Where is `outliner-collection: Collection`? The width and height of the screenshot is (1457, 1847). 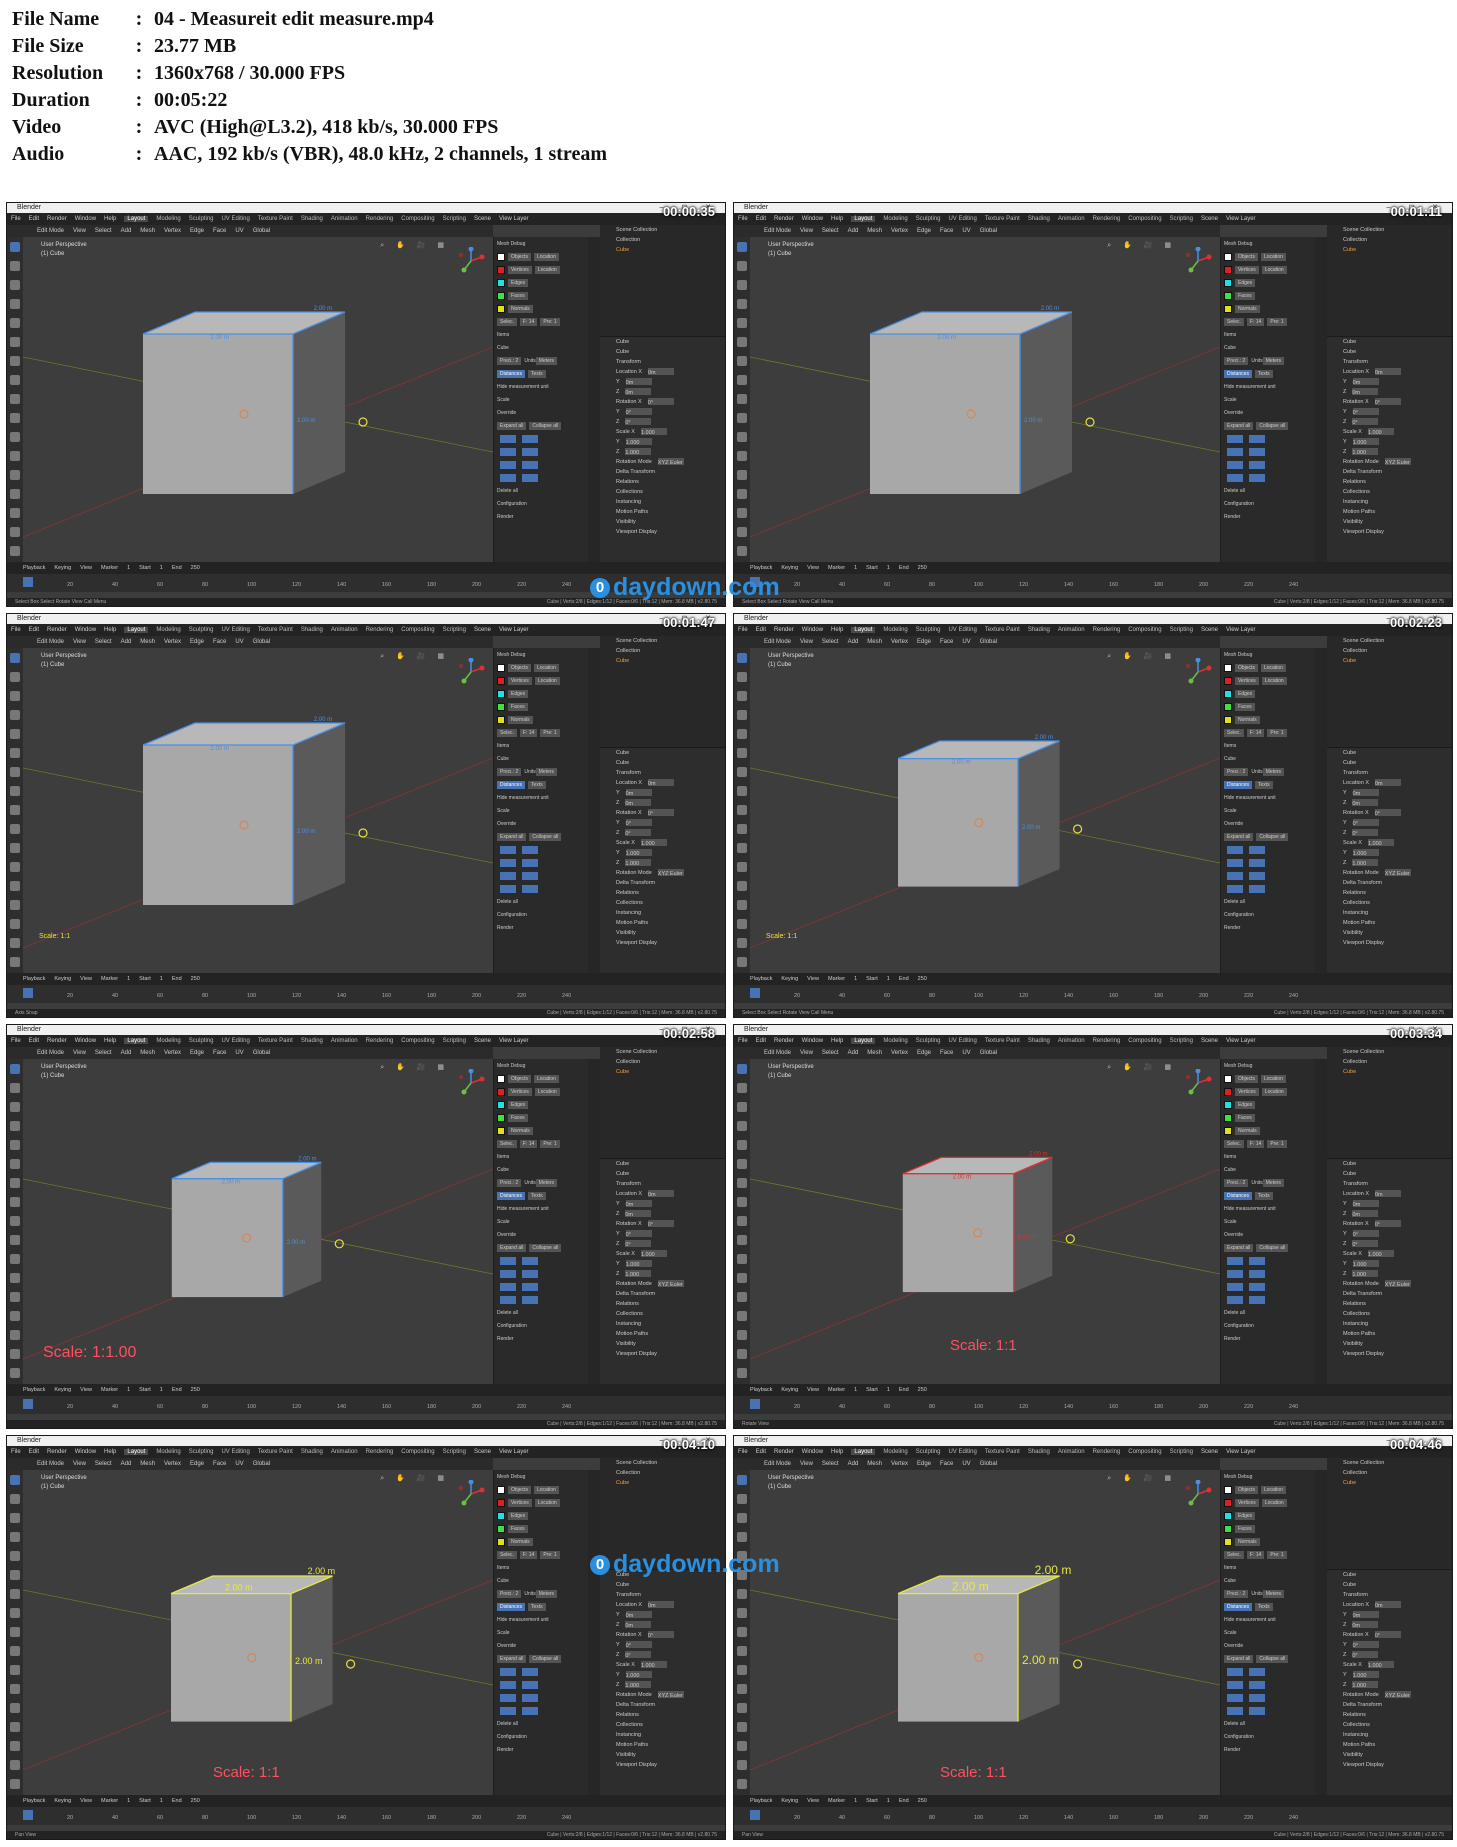
outliner-collection: Collection is located at coordinates (1389, 651).